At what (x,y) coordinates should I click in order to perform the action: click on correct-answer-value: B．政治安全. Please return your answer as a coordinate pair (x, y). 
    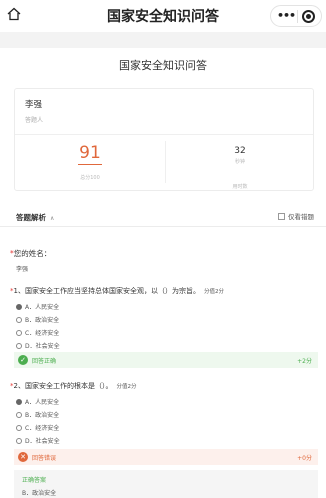
    Looking at the image, I should click on (39, 493).